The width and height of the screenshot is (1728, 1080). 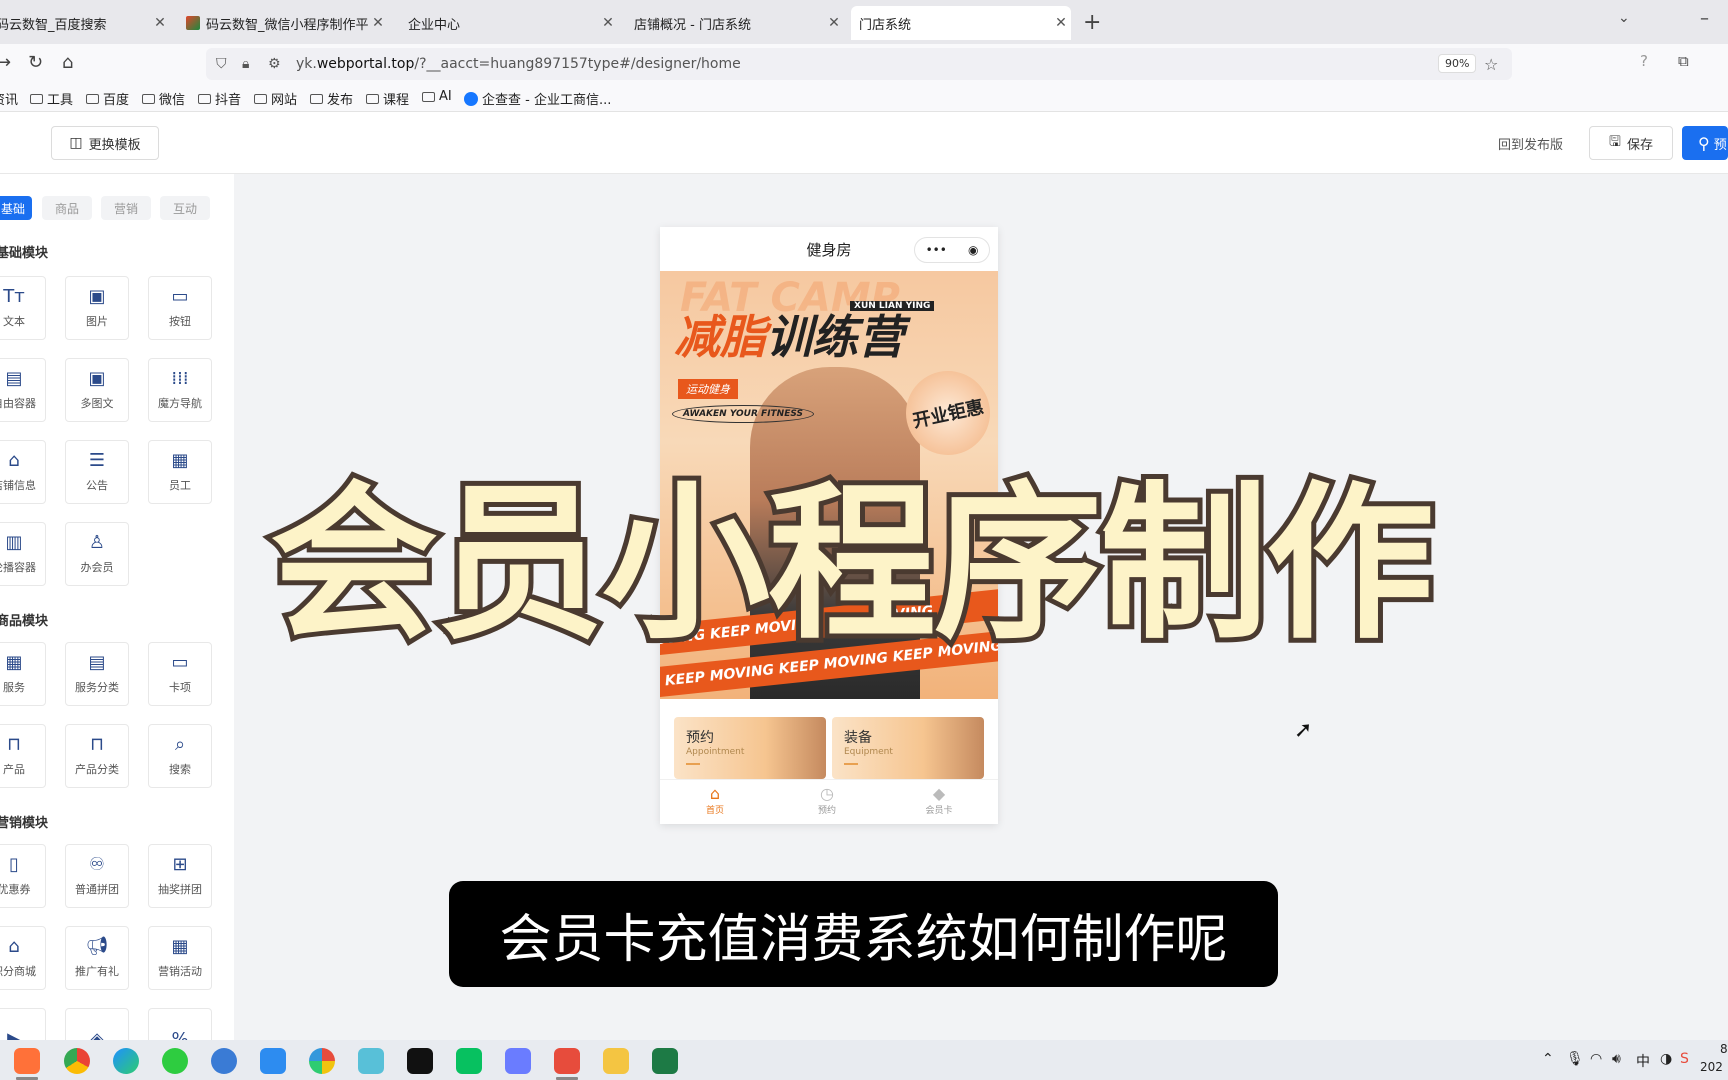 What do you see at coordinates (1491, 64) in the screenshot?
I see `star-icon: ☆` at bounding box center [1491, 64].